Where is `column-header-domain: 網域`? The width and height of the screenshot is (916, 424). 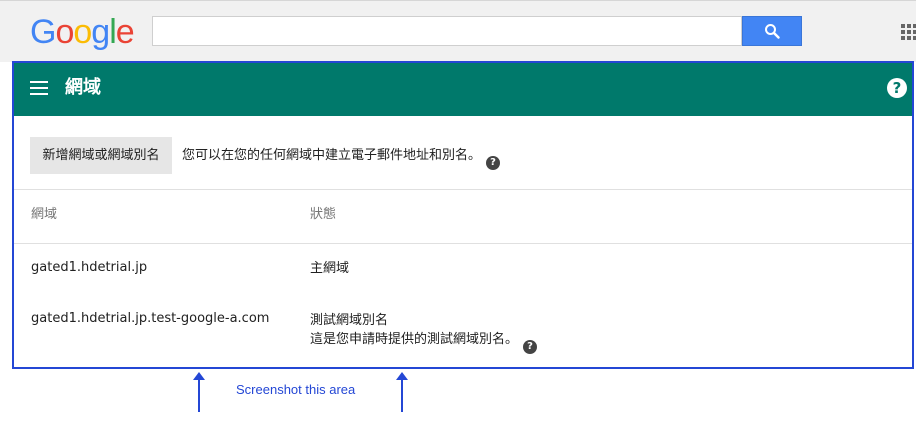 column-header-domain: 網域 is located at coordinates (44, 215).